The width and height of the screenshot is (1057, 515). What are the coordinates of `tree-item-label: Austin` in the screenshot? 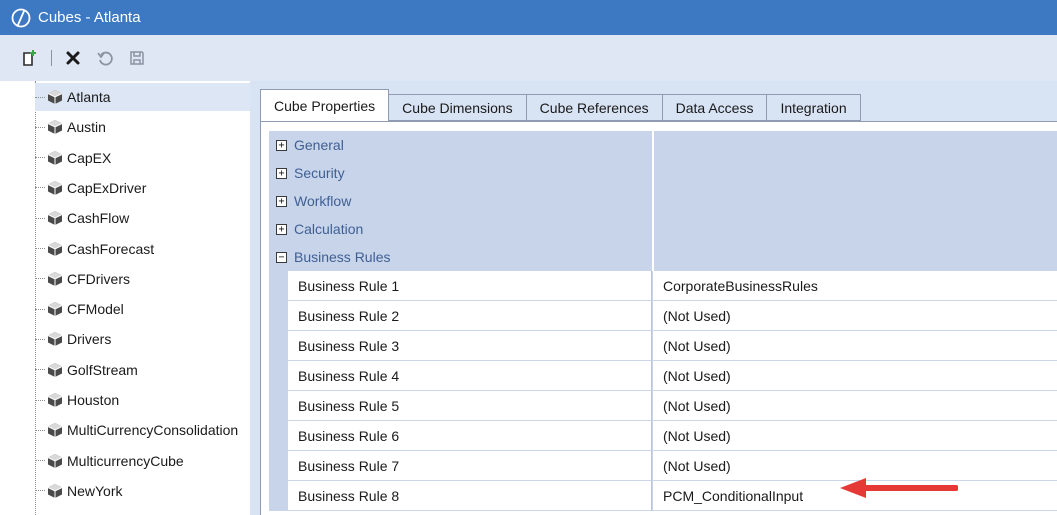 It's located at (86, 127).